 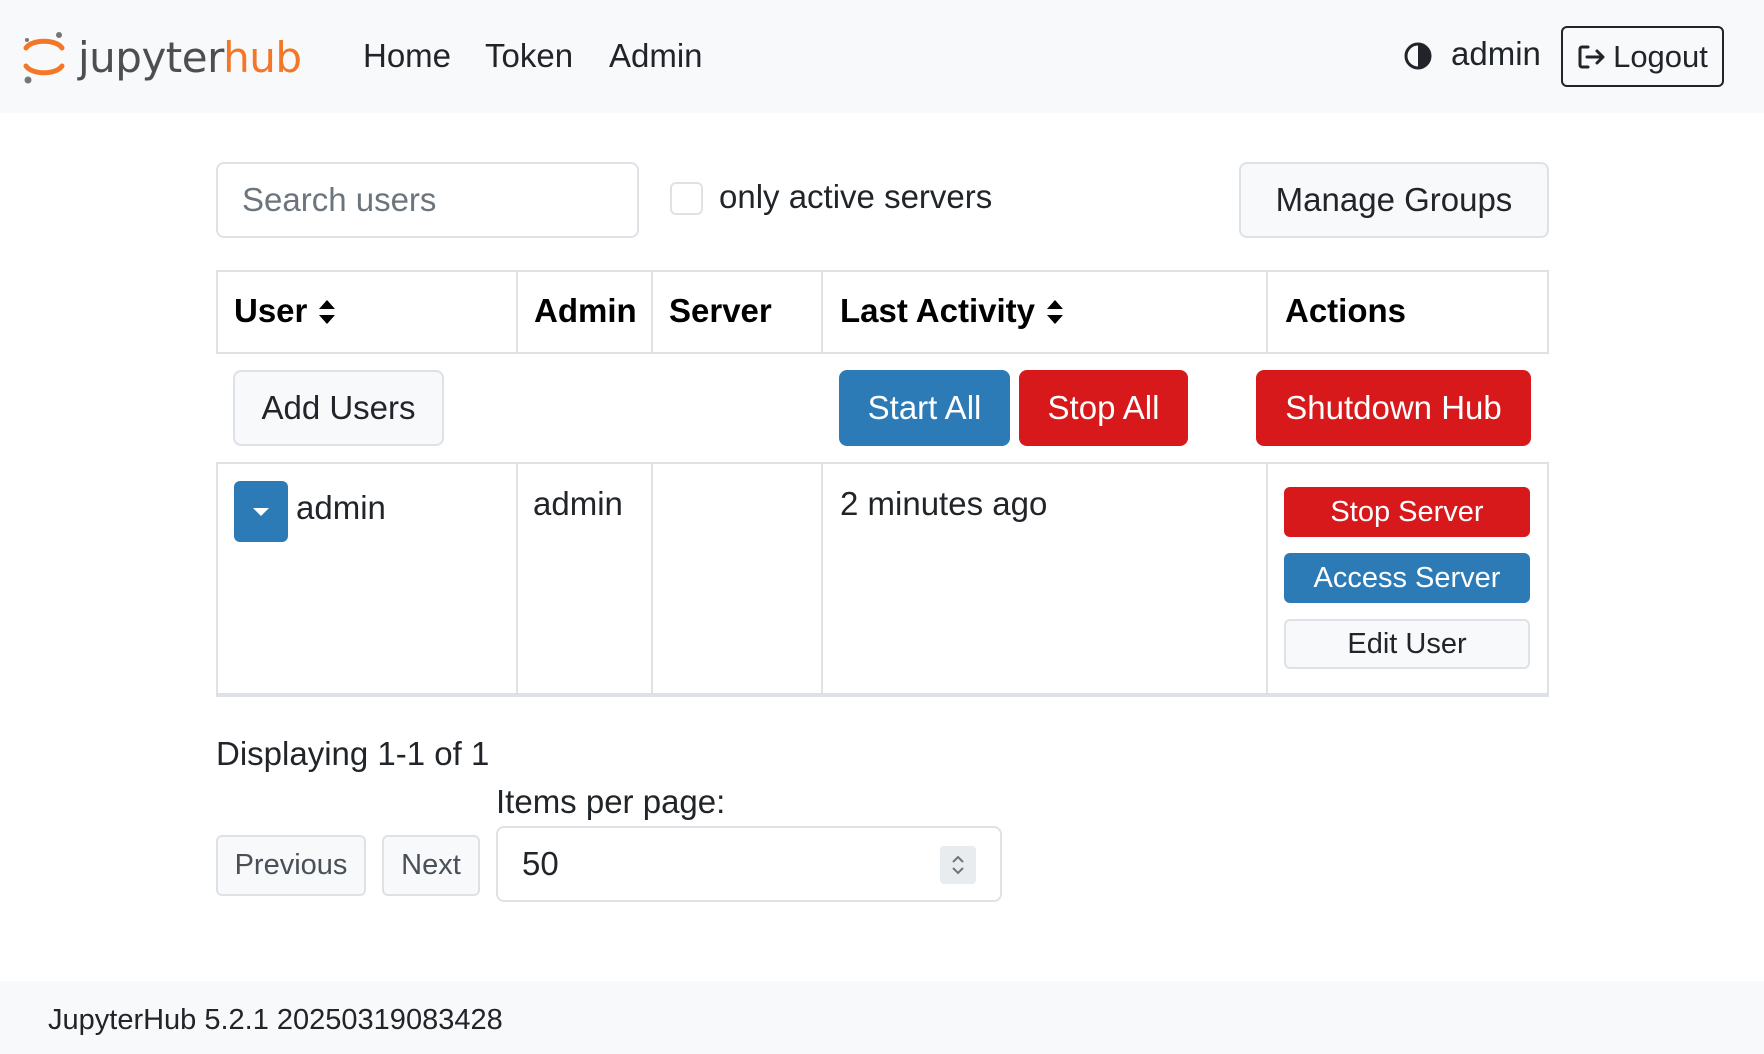 I want to click on nav-username: admin, so click(x=1496, y=53).